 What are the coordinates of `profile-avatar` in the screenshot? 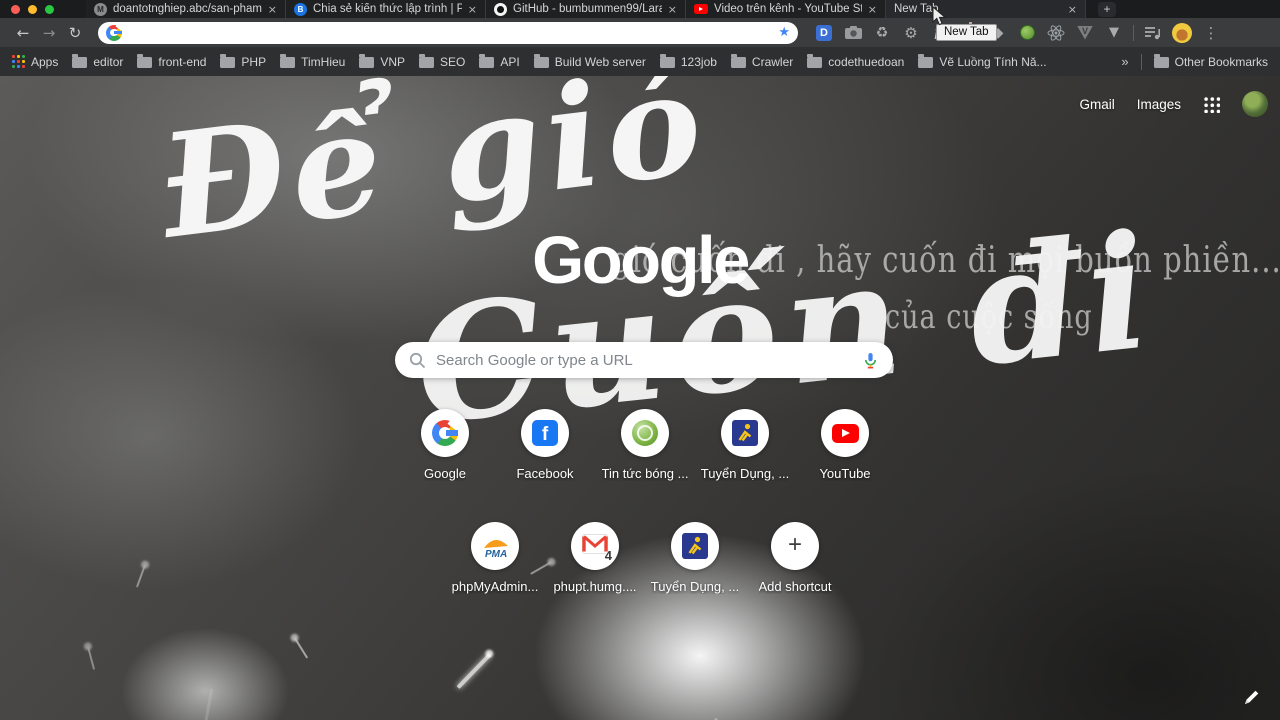 It's located at (1182, 32).